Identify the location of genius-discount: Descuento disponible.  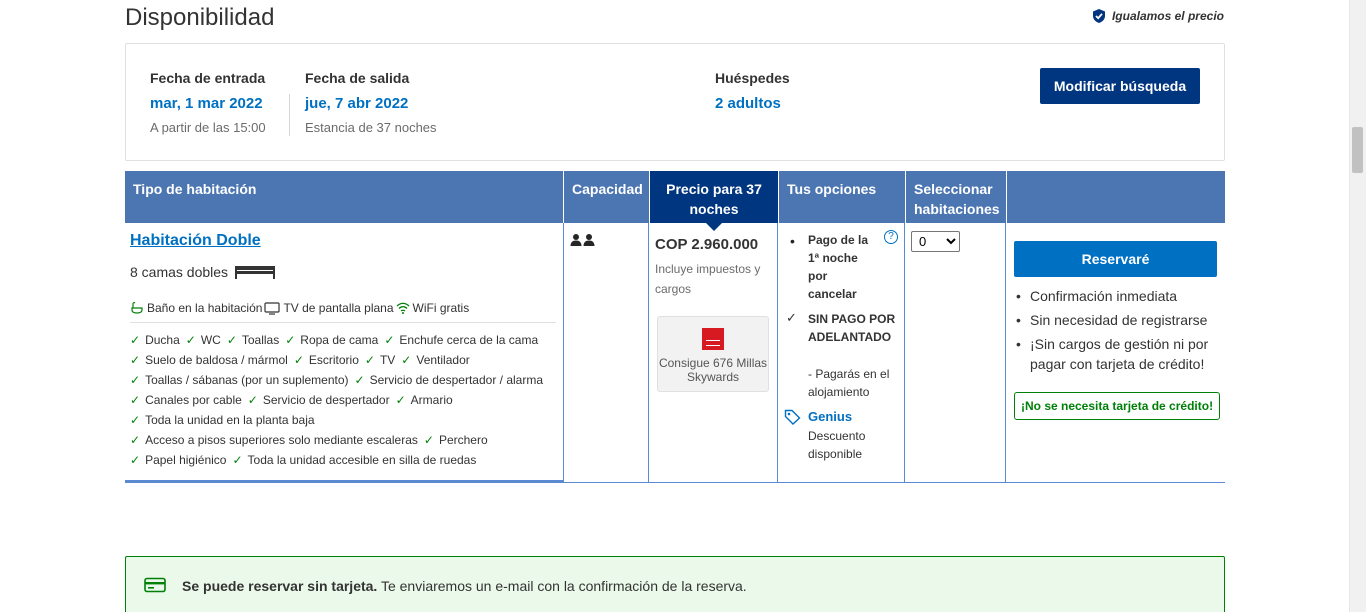
(837, 445).